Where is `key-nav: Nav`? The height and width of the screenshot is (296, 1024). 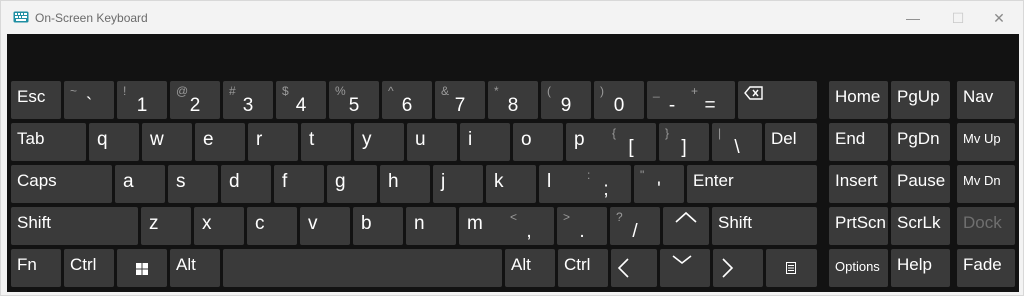 key-nav: Nav is located at coordinates (986, 100).